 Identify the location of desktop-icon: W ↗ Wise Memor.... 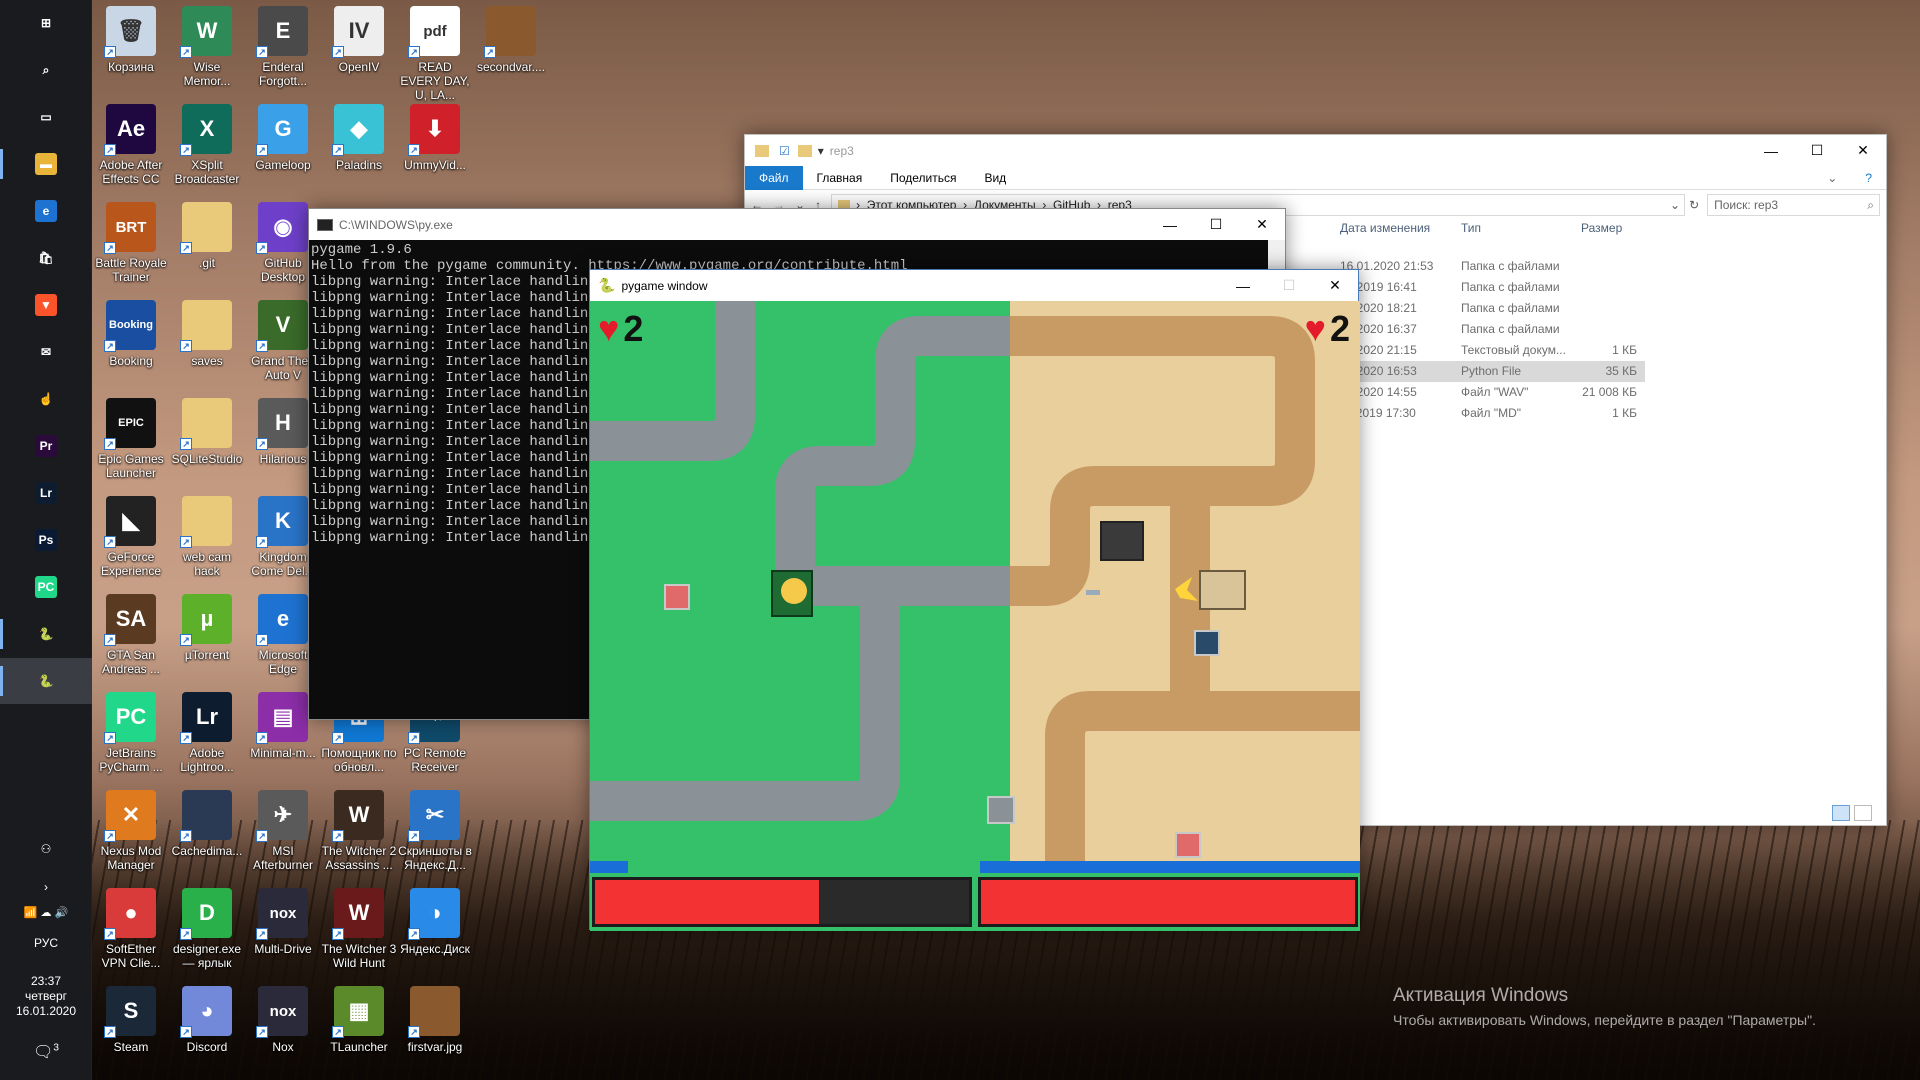
(207, 47).